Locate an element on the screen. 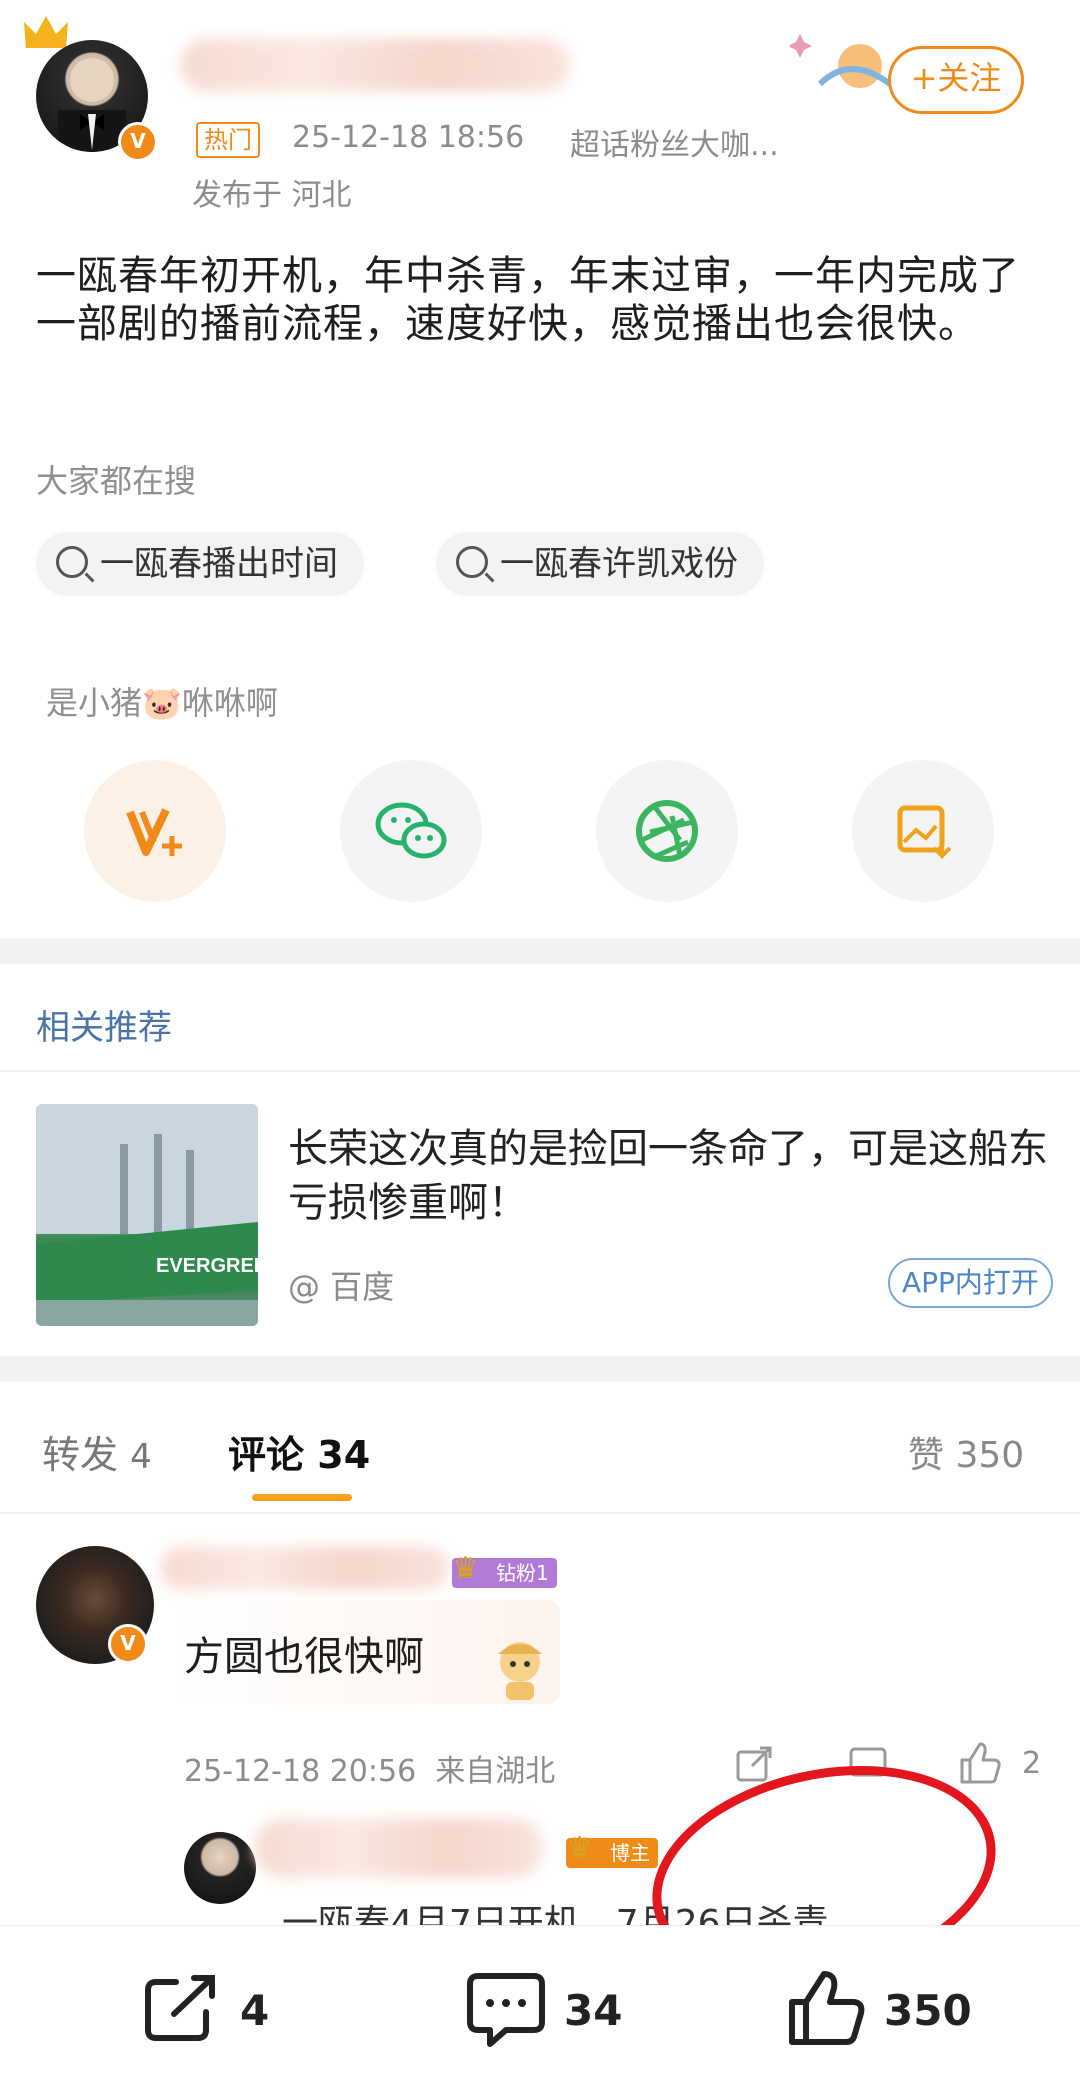  liker-name-suffix: 咻咻啊 is located at coordinates (229, 703).